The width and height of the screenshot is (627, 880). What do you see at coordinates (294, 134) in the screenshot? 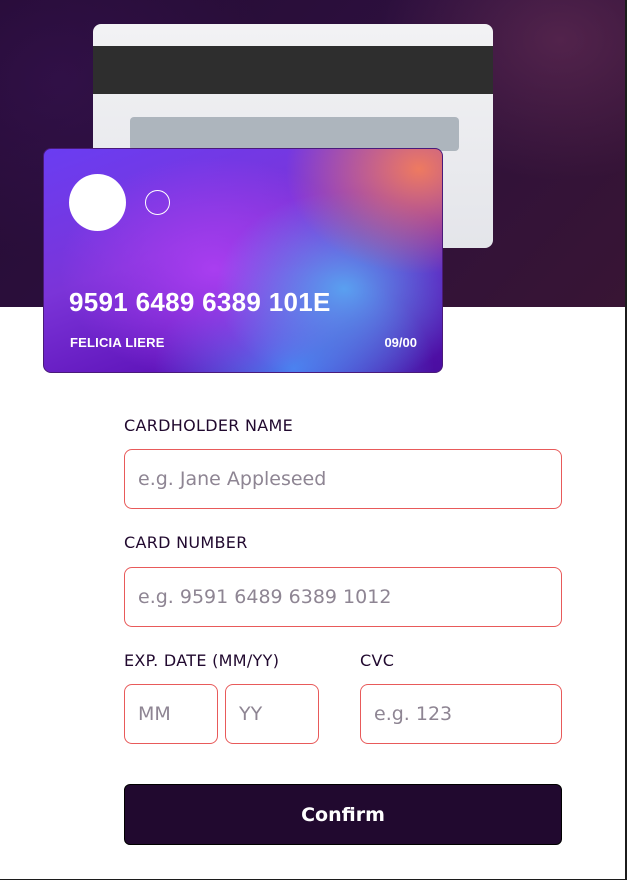
I see `signature-strip` at bounding box center [294, 134].